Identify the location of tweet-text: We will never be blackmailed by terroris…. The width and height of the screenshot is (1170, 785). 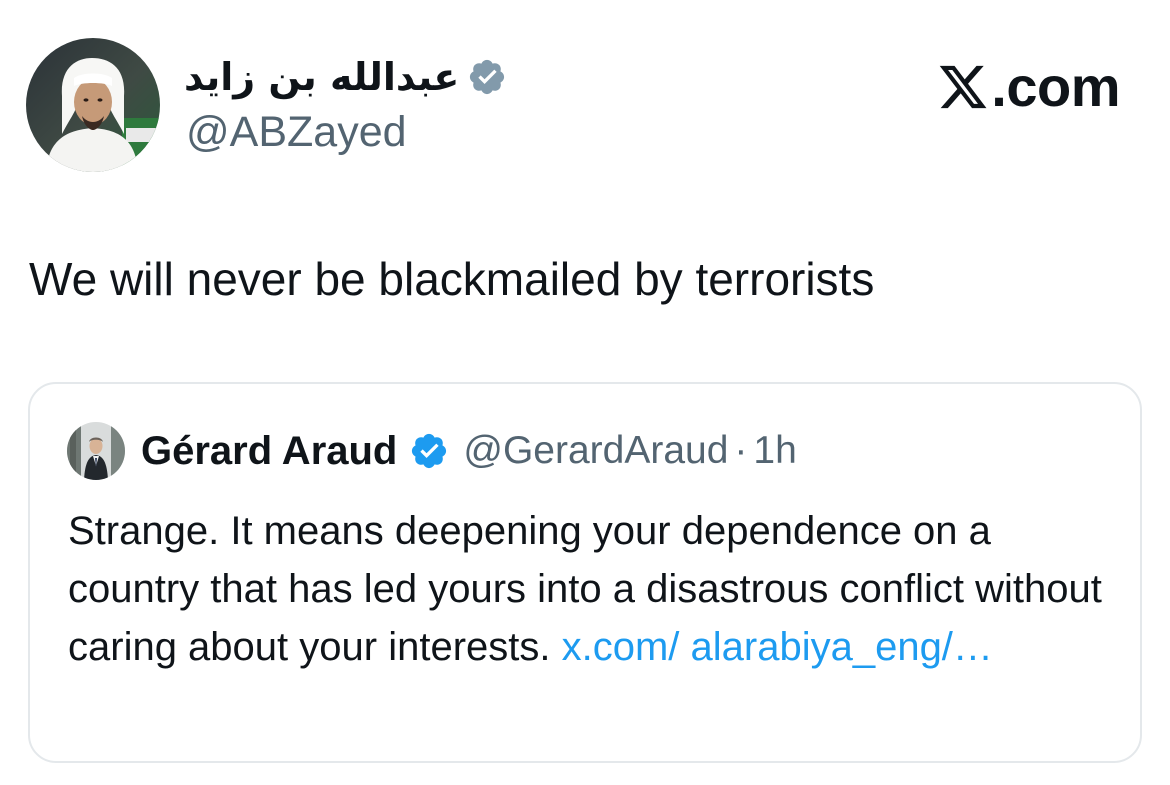
(452, 279).